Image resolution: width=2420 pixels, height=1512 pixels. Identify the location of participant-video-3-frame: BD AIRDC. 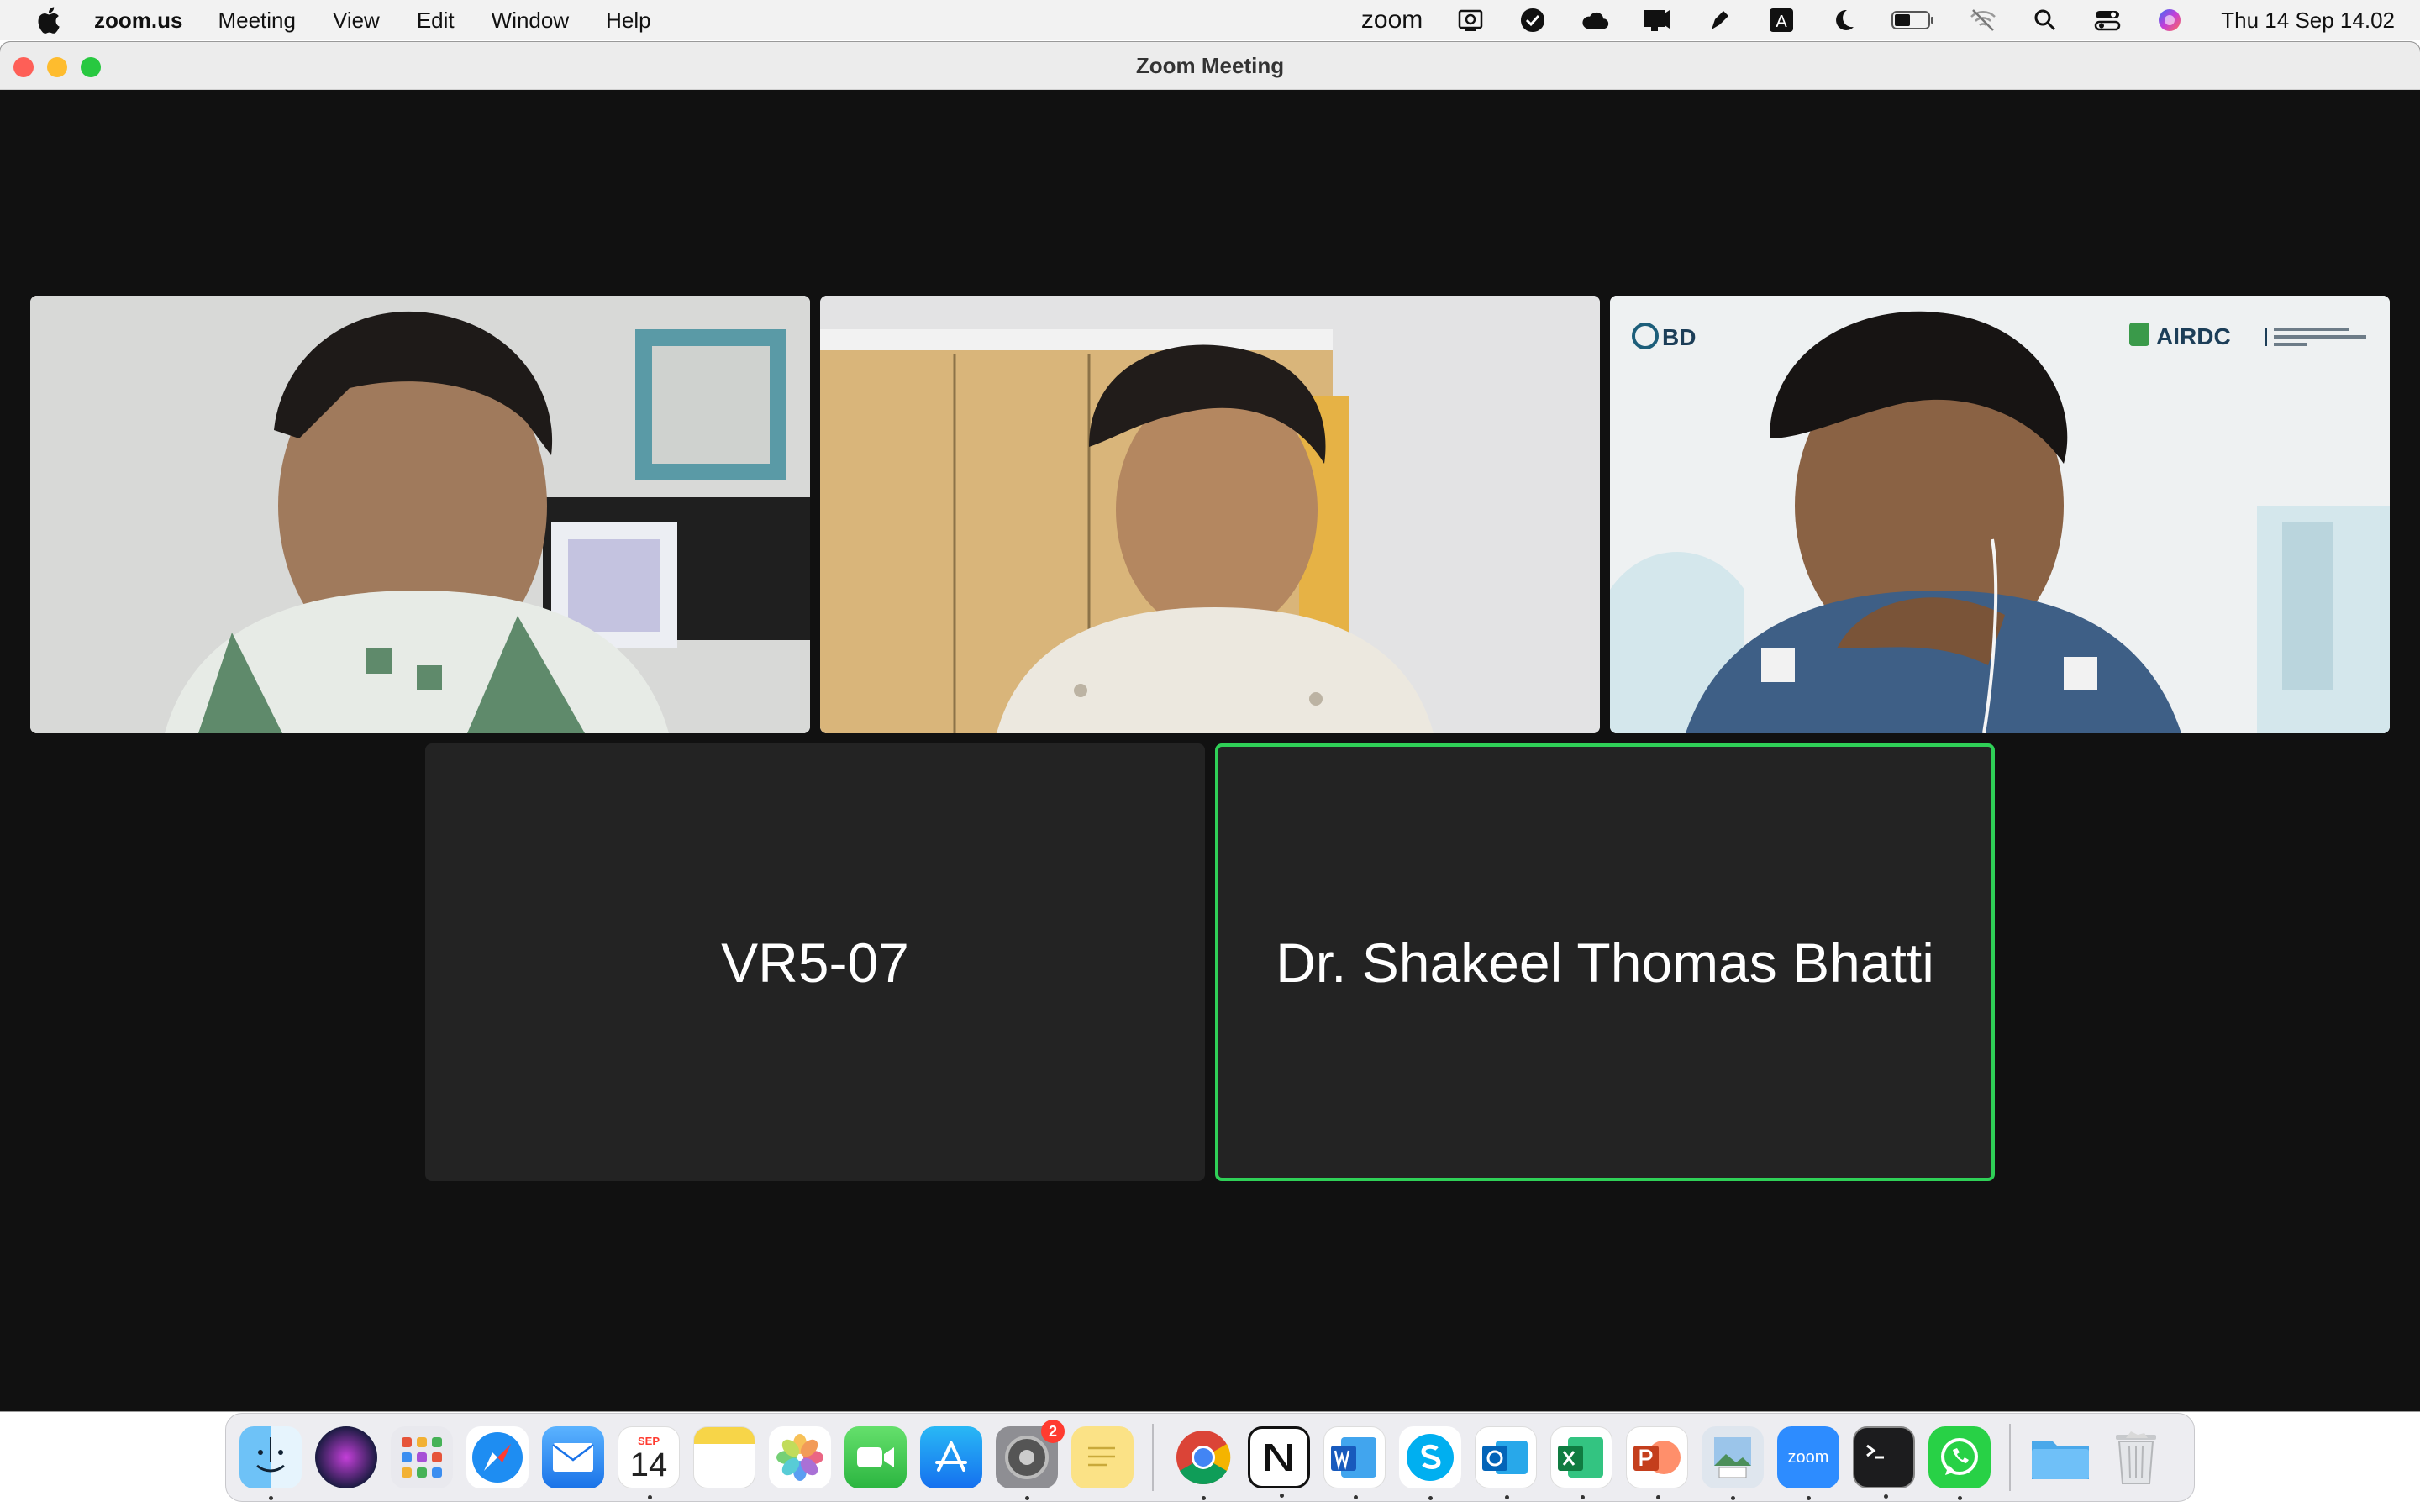
(2000, 514).